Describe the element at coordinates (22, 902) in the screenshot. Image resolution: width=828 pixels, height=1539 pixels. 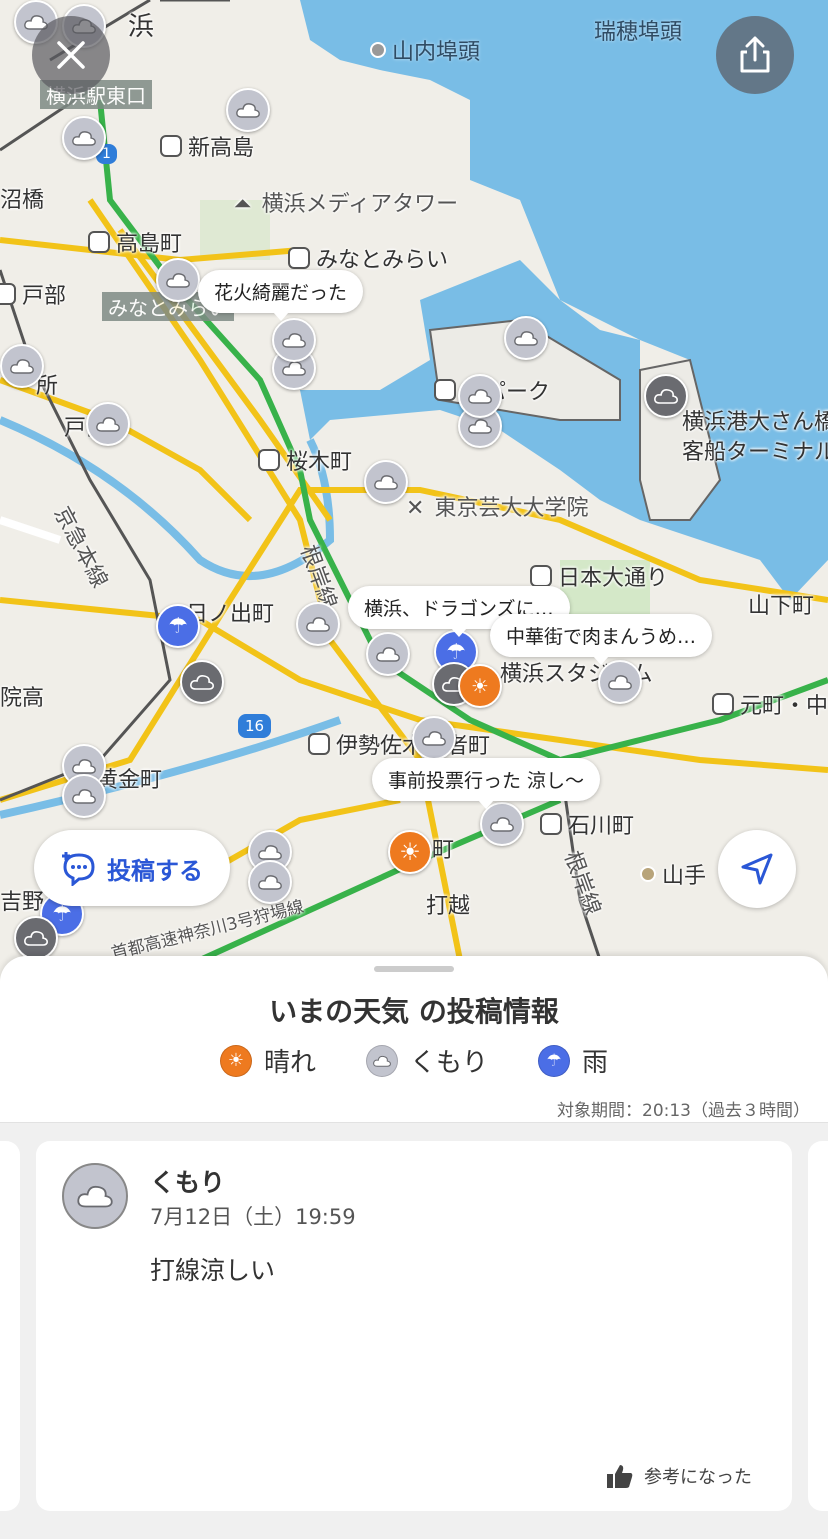
I see `label-yoshino: 吉野` at that location.